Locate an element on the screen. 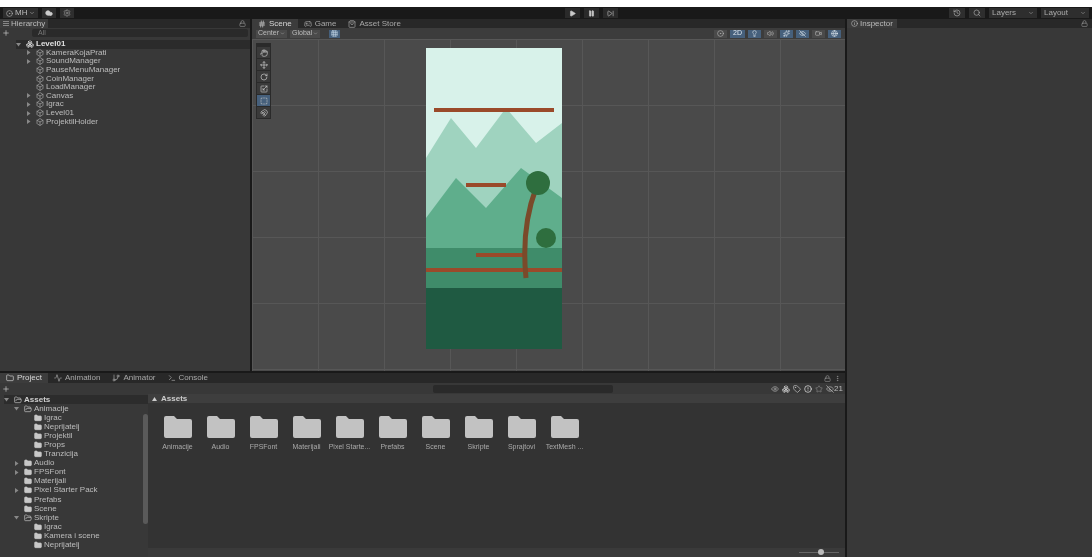 The height and width of the screenshot is (557, 1092). play-button is located at coordinates (573, 13).